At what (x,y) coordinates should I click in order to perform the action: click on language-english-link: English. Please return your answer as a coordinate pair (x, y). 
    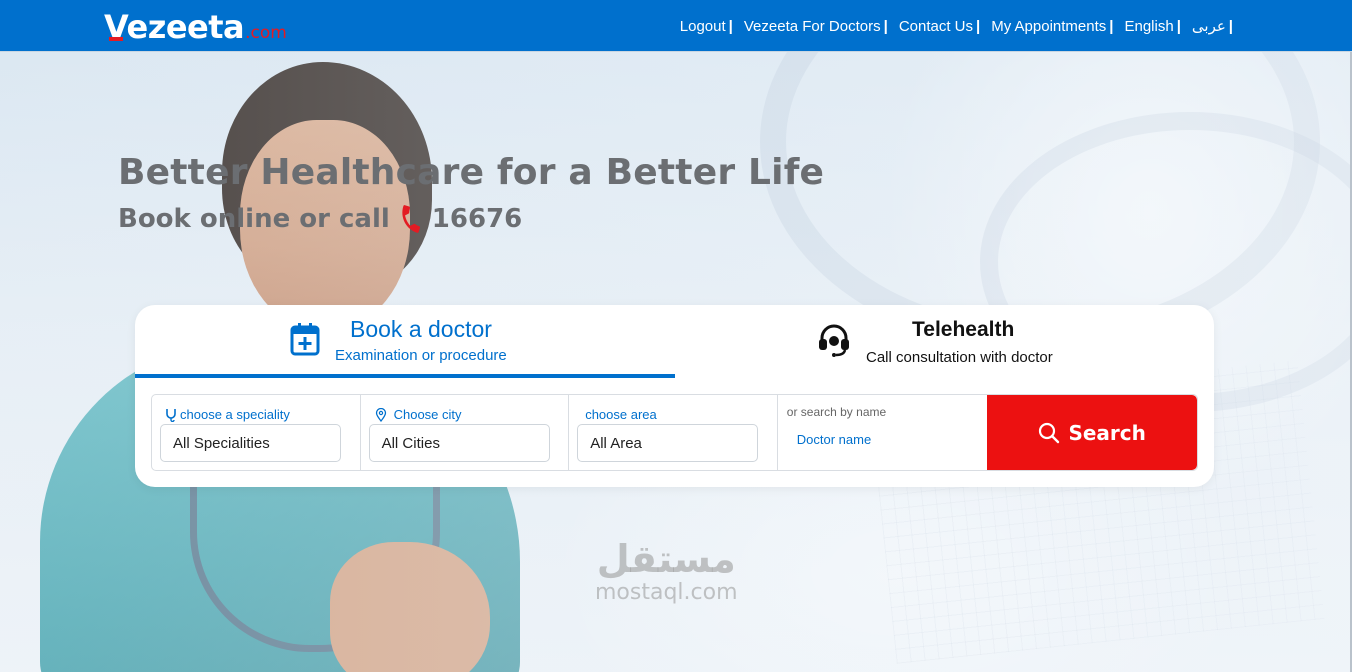
    Looking at the image, I should click on (1148, 26).